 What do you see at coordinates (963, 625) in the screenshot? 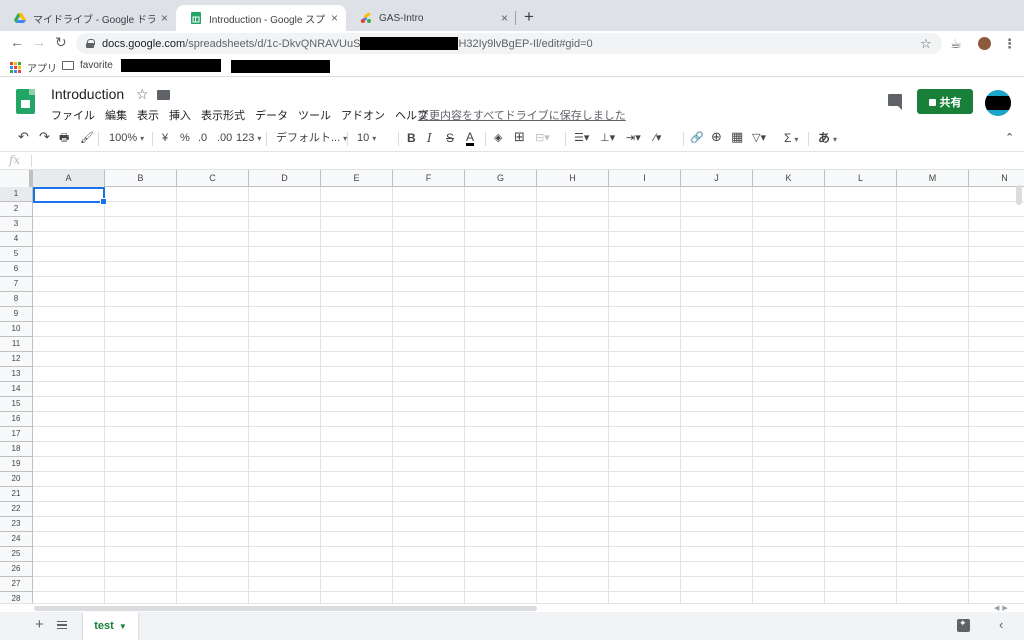
I see `explore-icon` at bounding box center [963, 625].